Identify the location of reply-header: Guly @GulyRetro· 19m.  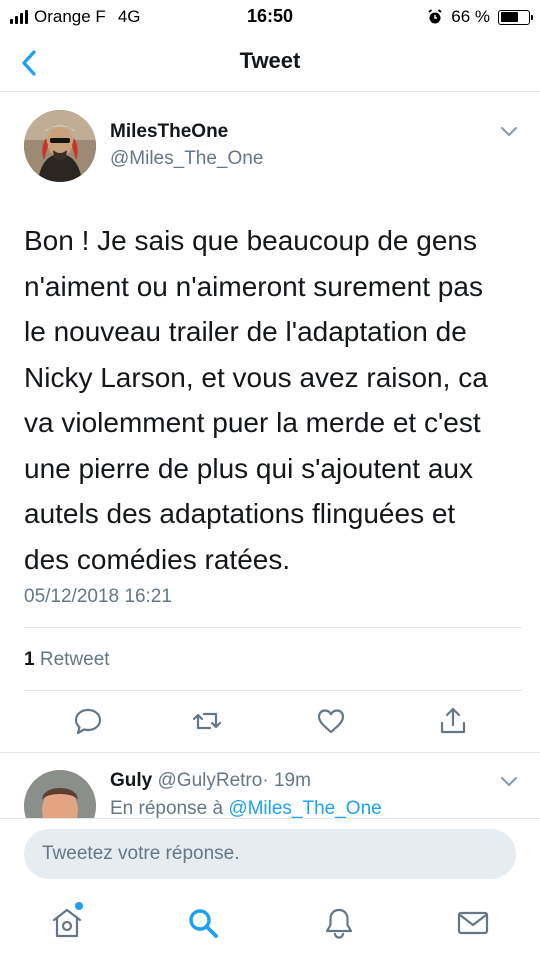
(210, 781).